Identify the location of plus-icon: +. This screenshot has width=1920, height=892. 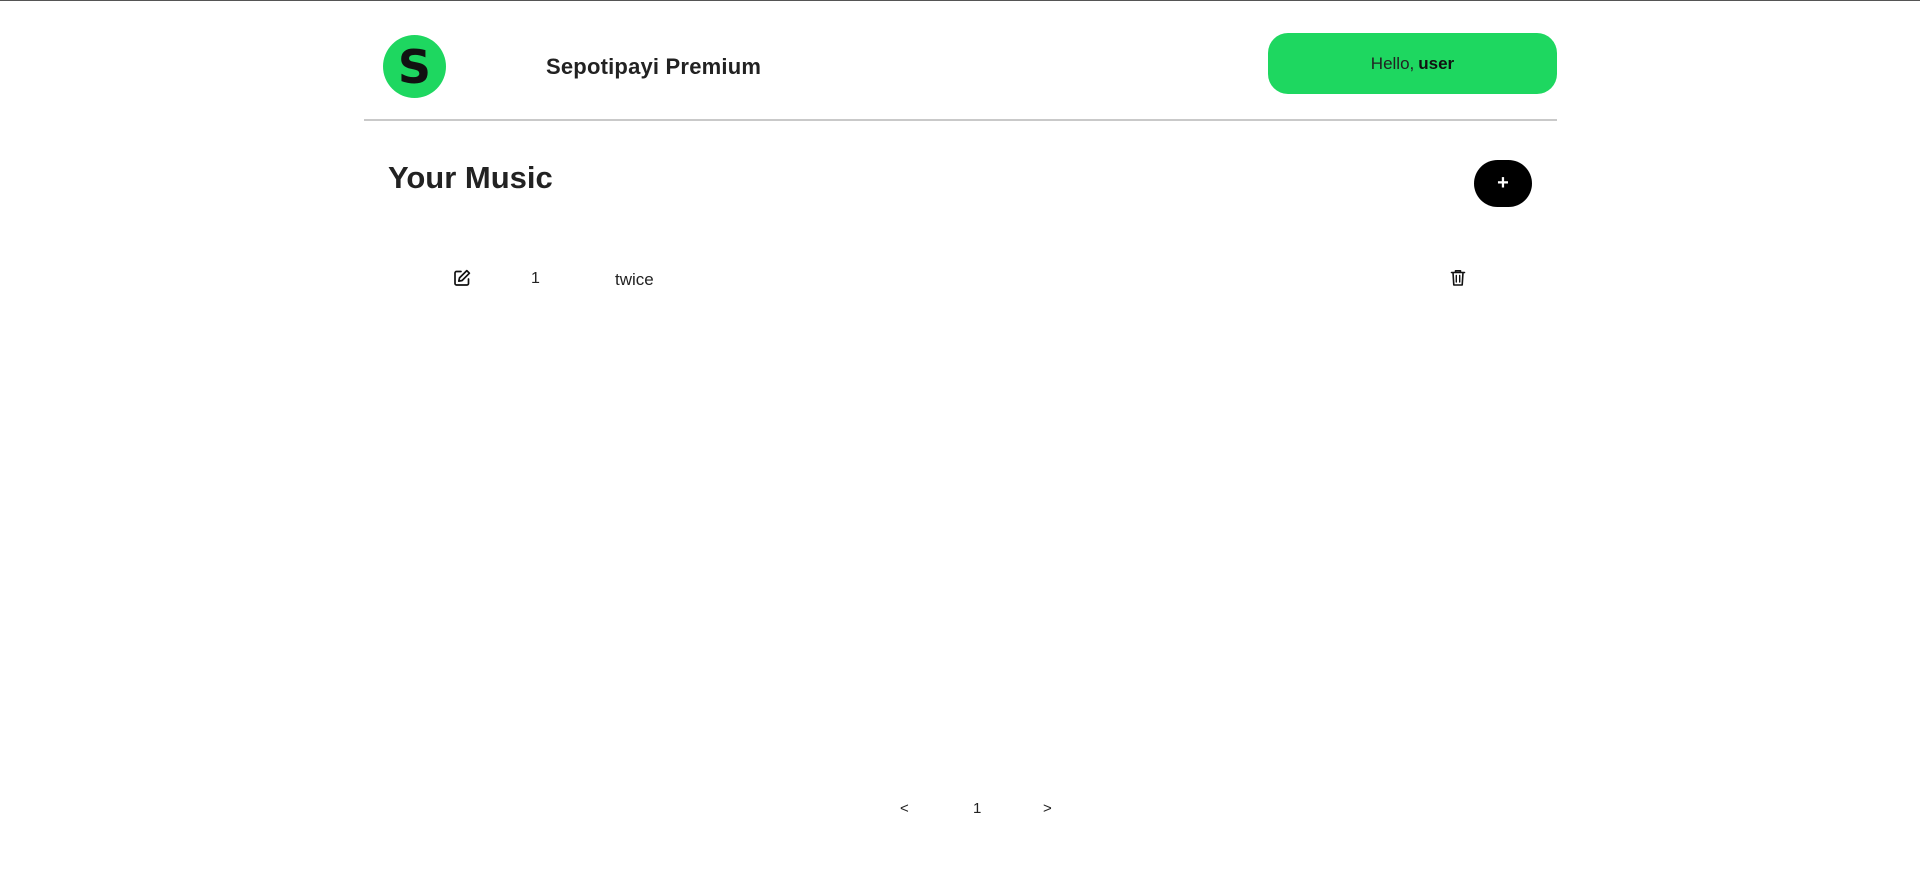
(1503, 183).